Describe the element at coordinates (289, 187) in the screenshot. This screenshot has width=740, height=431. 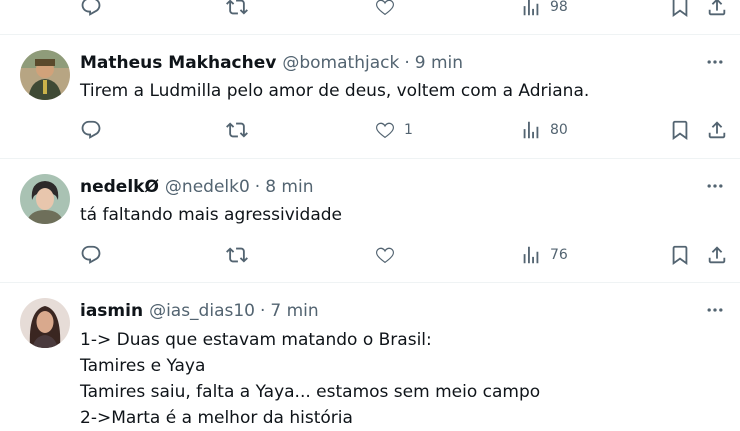
I see `timestamp: 8 min` at that location.